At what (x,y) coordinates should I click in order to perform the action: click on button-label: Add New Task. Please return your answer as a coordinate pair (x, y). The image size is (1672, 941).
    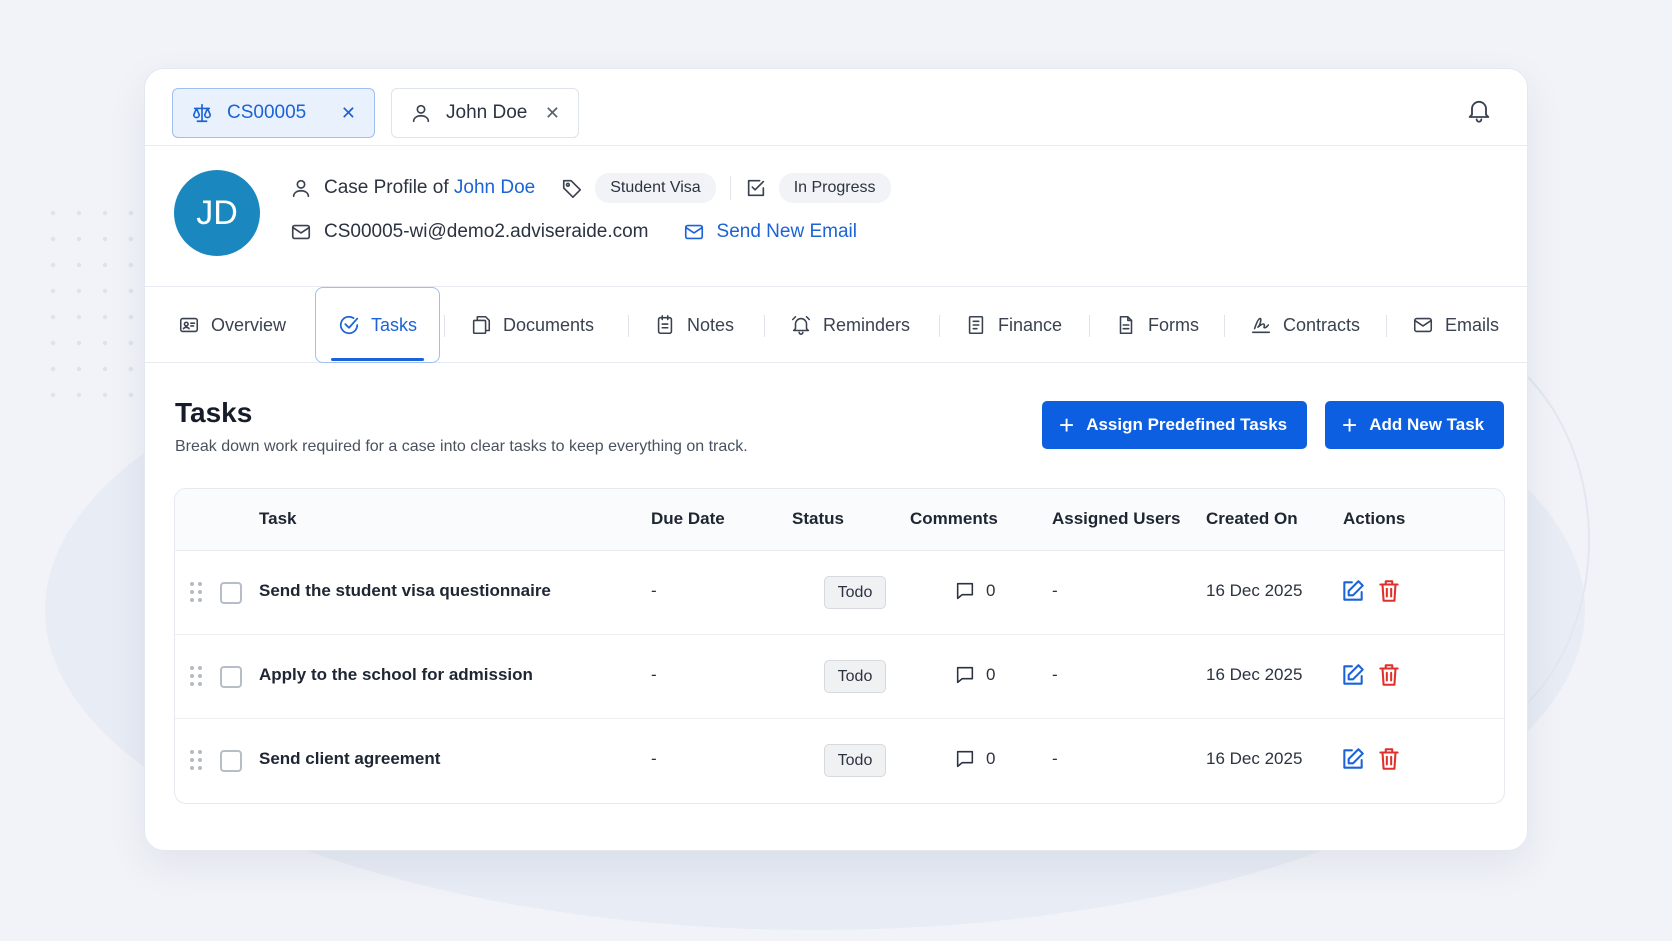
    Looking at the image, I should click on (1427, 424).